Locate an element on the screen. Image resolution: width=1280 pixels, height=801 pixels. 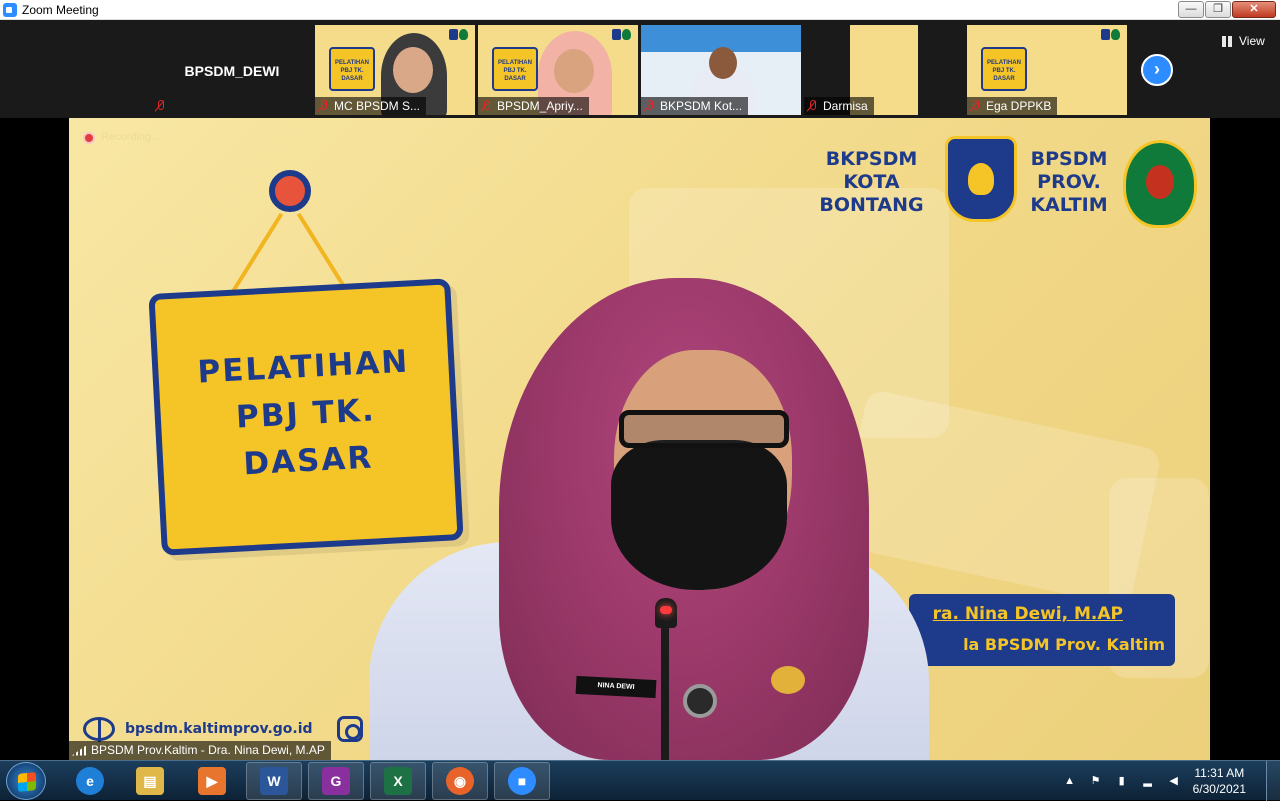
taskbar-app-media-player: ▶ is located at coordinates (212, 781).